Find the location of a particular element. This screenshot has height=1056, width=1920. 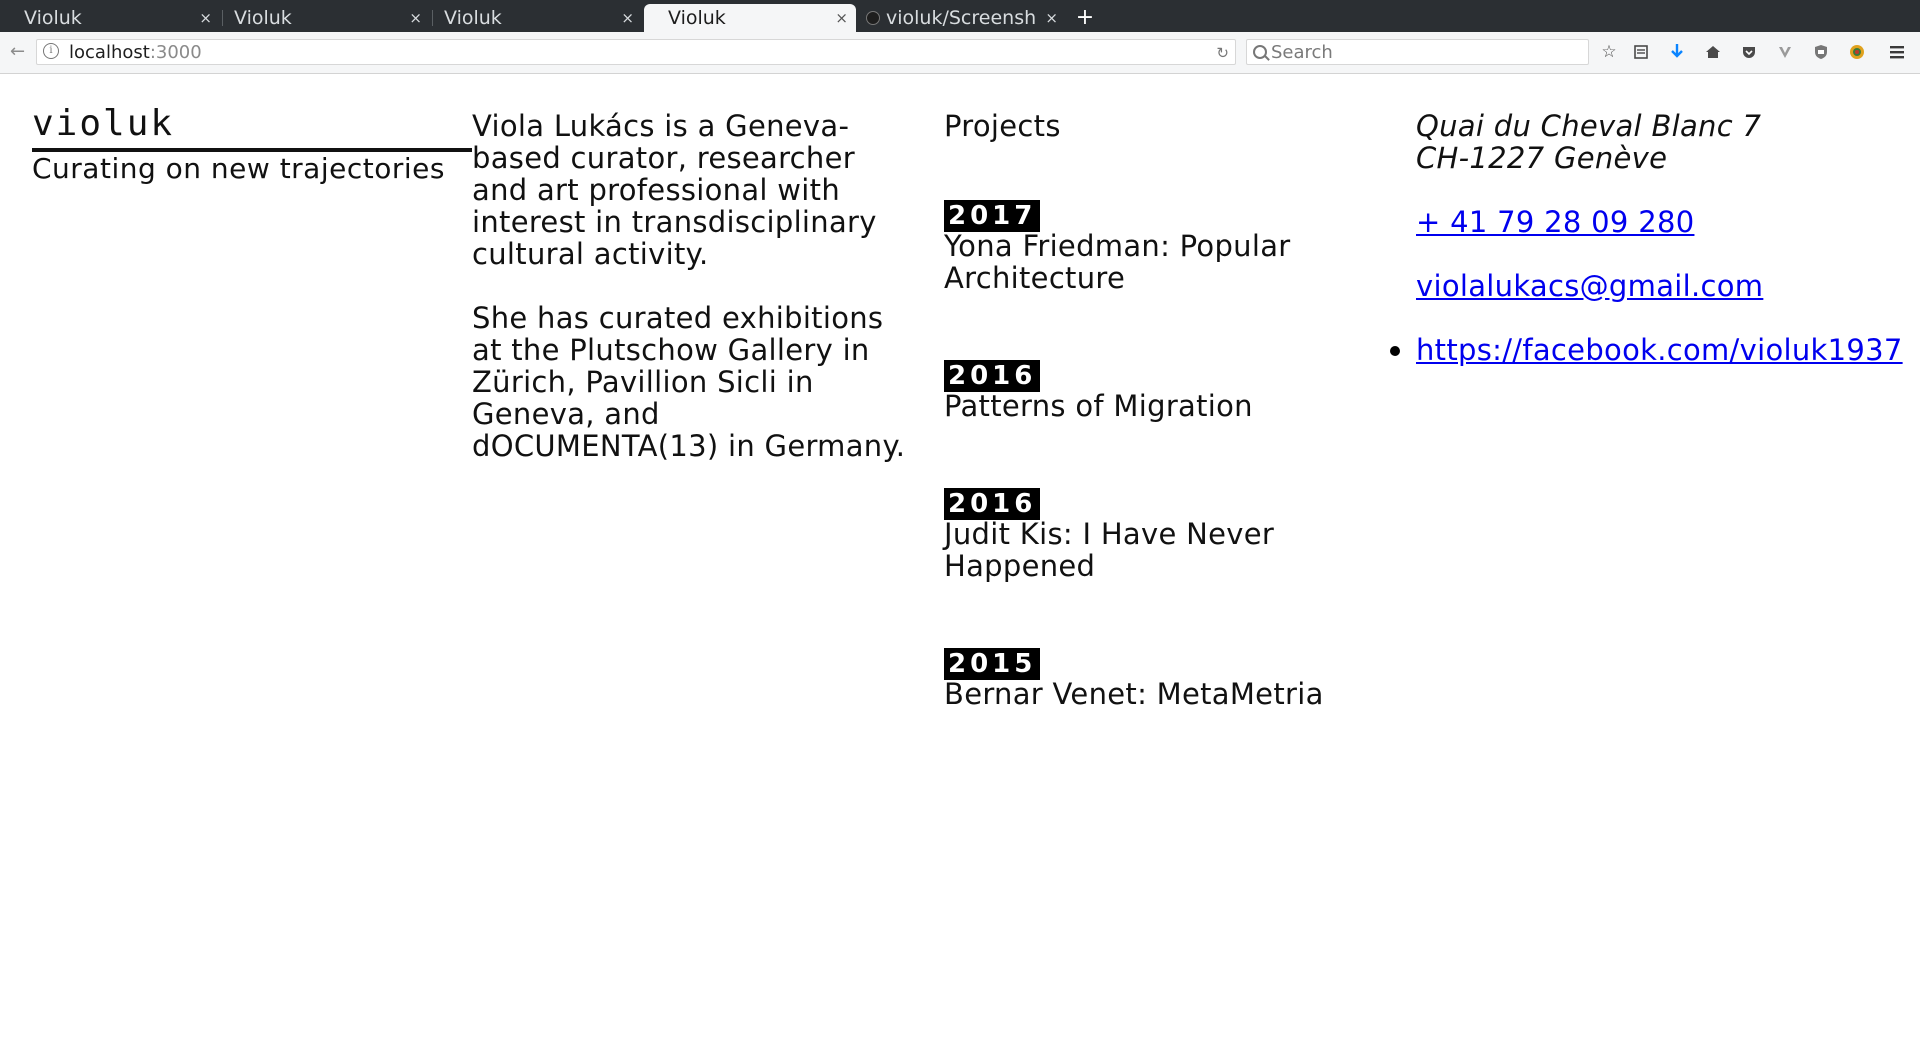

bullet is located at coordinates (1395, 351).